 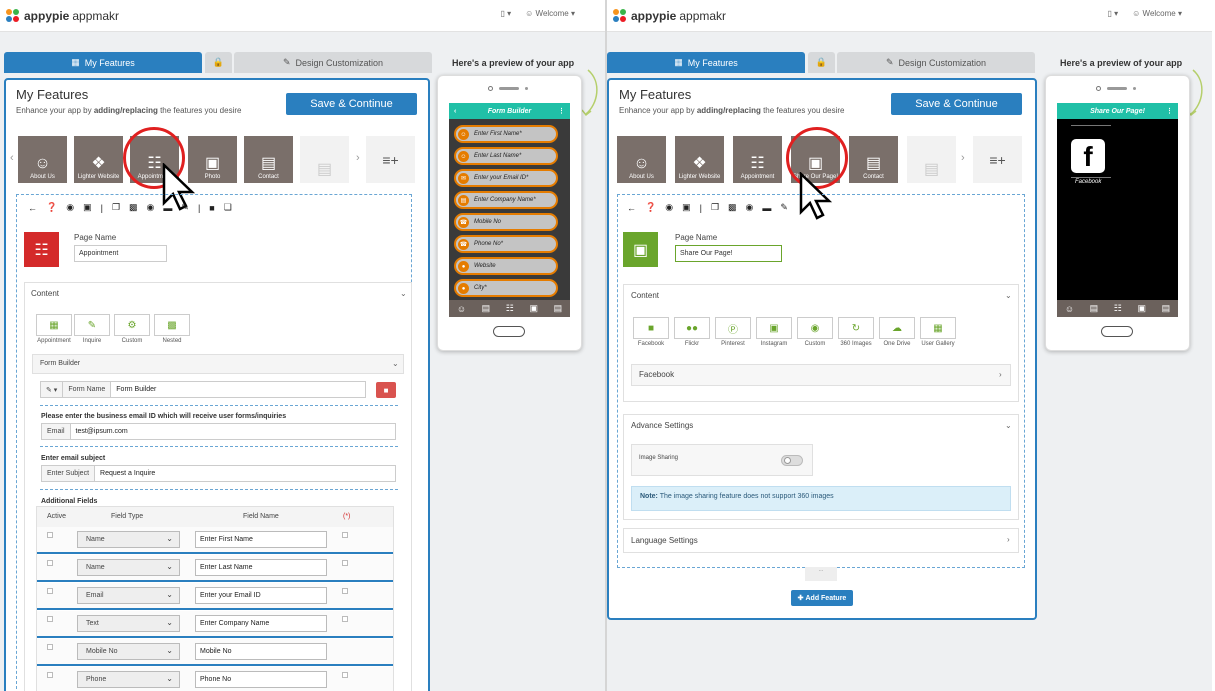 What do you see at coordinates (172, 325) in the screenshot?
I see `content-tile-nested: ▩` at bounding box center [172, 325].